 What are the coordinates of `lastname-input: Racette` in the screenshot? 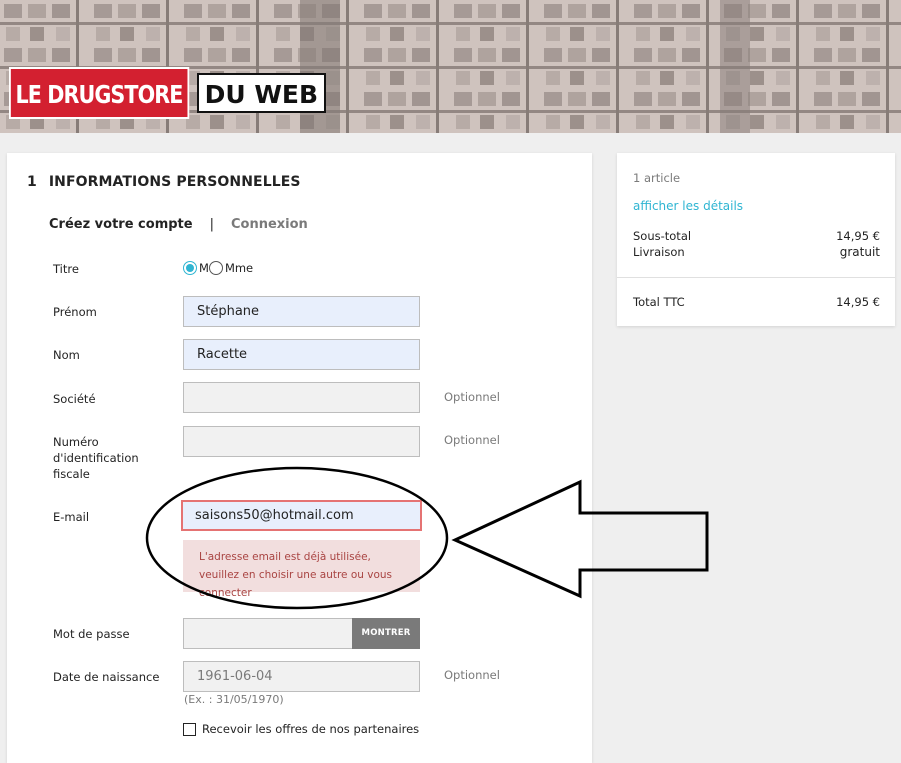 It's located at (301, 354).